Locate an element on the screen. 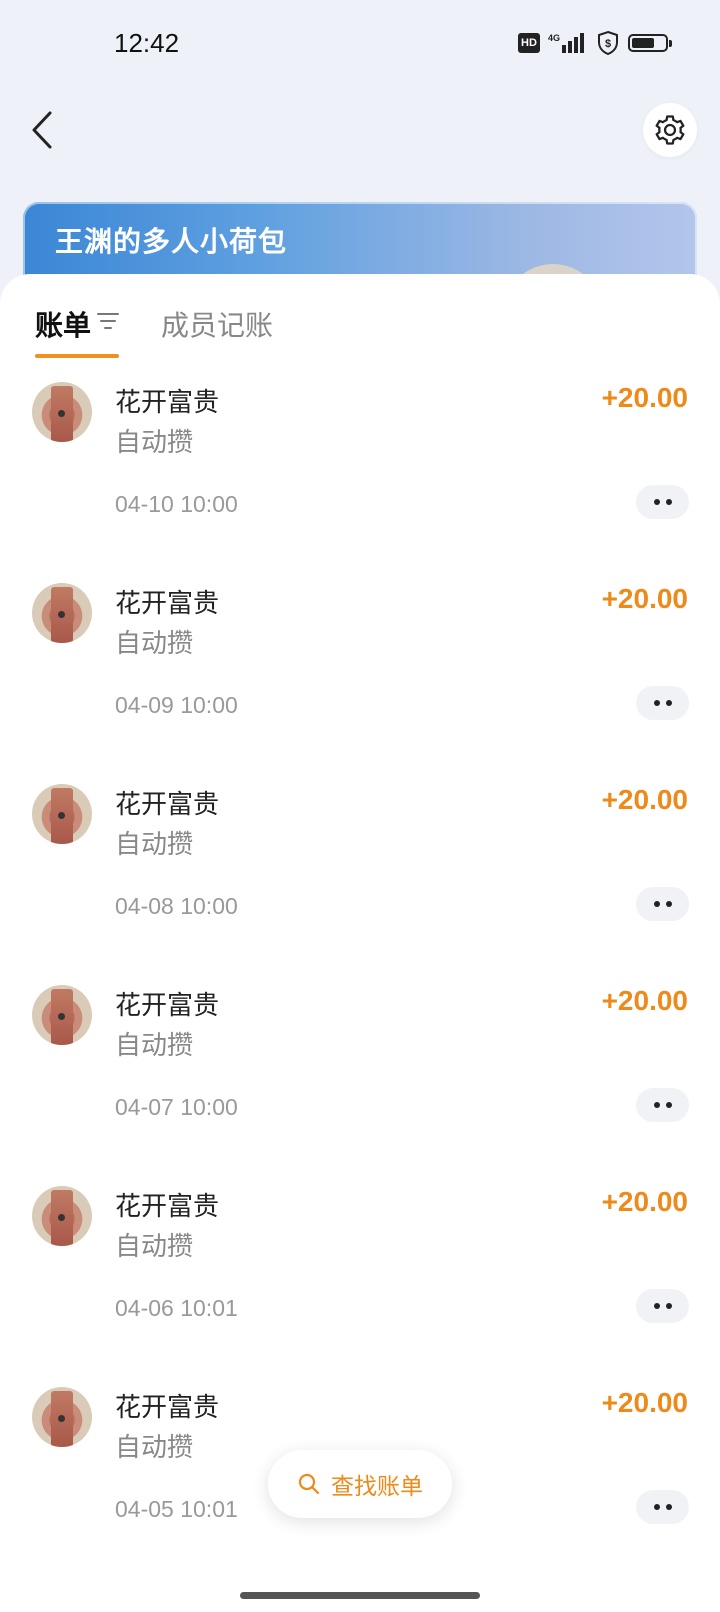  find-bill-button: 查找账单 is located at coordinates (360, 1484).